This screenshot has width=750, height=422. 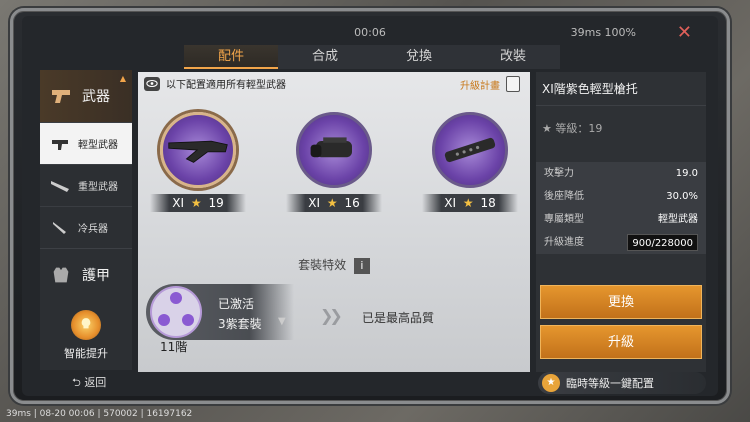 What do you see at coordinates (678, 219) in the screenshot?
I see `stat-value: 輕型武器` at bounding box center [678, 219].